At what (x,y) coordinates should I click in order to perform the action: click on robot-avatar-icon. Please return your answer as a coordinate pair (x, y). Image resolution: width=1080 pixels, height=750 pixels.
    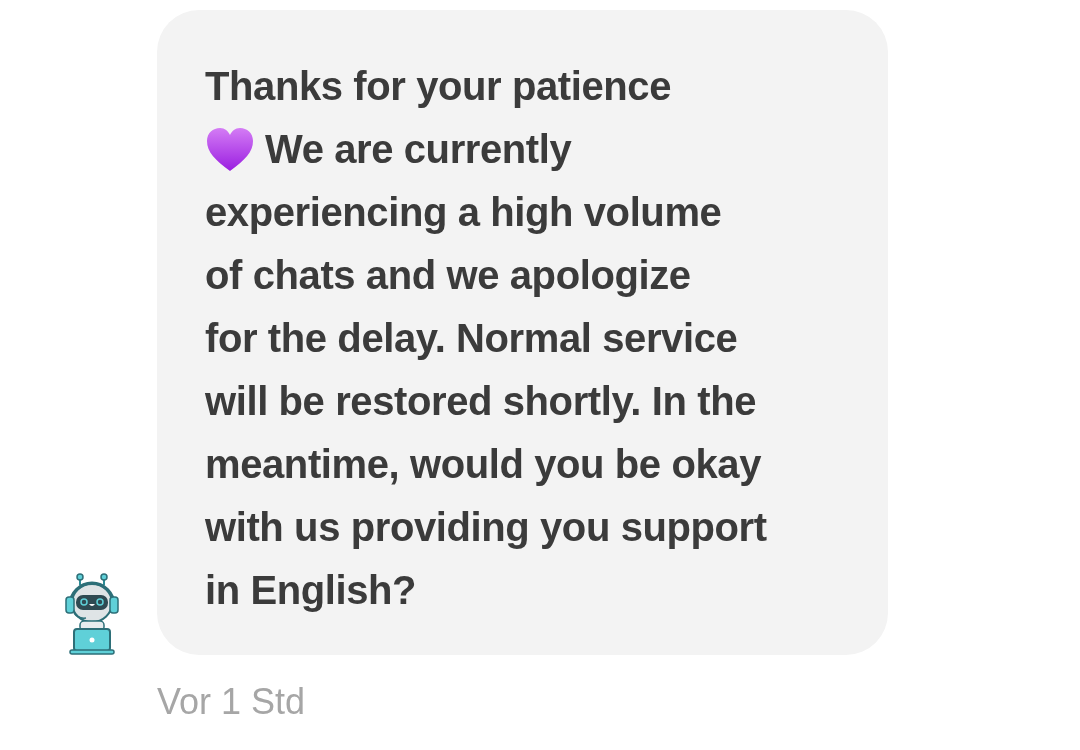
    Looking at the image, I should click on (92, 614).